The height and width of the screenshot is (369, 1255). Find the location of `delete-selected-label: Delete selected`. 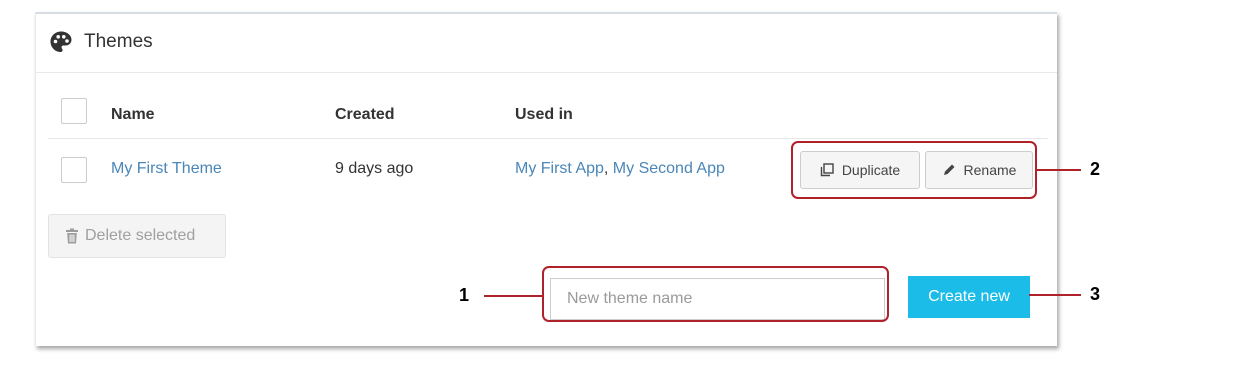

delete-selected-label: Delete selected is located at coordinates (140, 235).